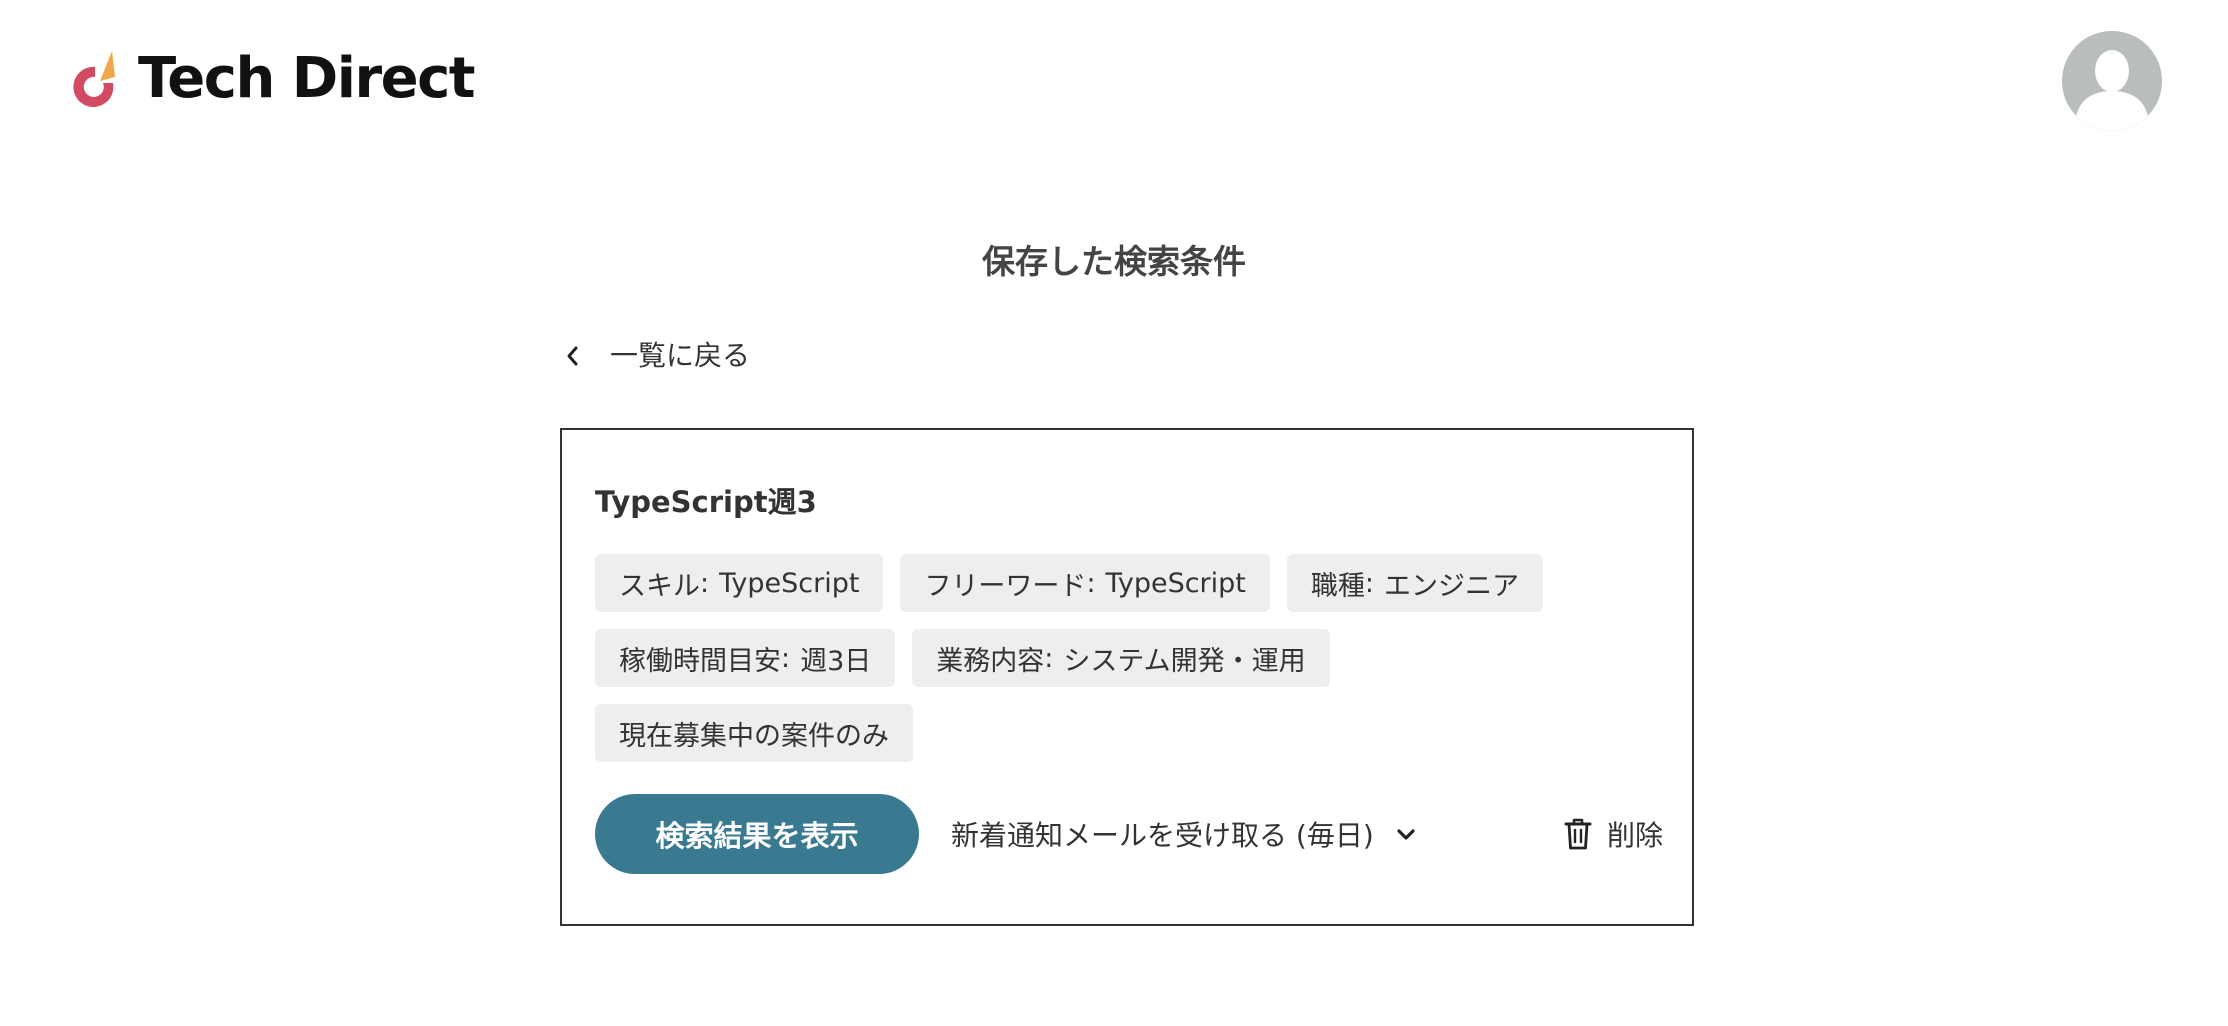 This screenshot has height=1026, width=2228. What do you see at coordinates (307, 78) in the screenshot?
I see `brand-name: Tech Direct` at bounding box center [307, 78].